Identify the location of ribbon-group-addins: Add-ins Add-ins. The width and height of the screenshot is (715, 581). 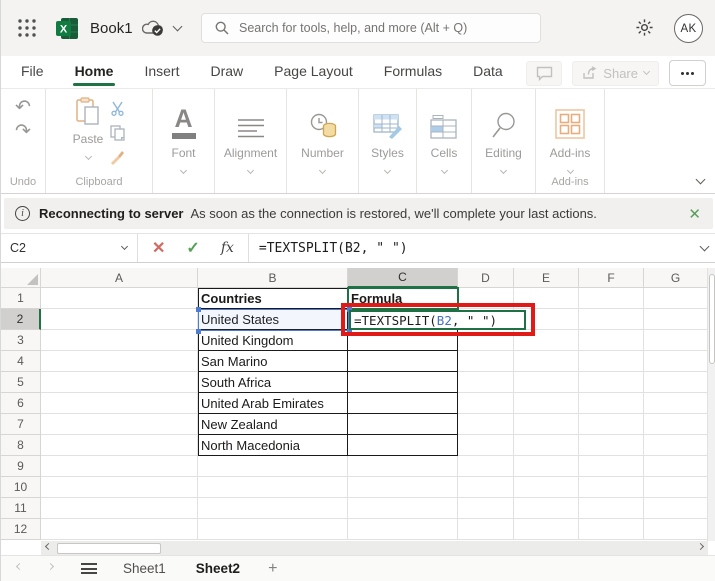
(570, 141).